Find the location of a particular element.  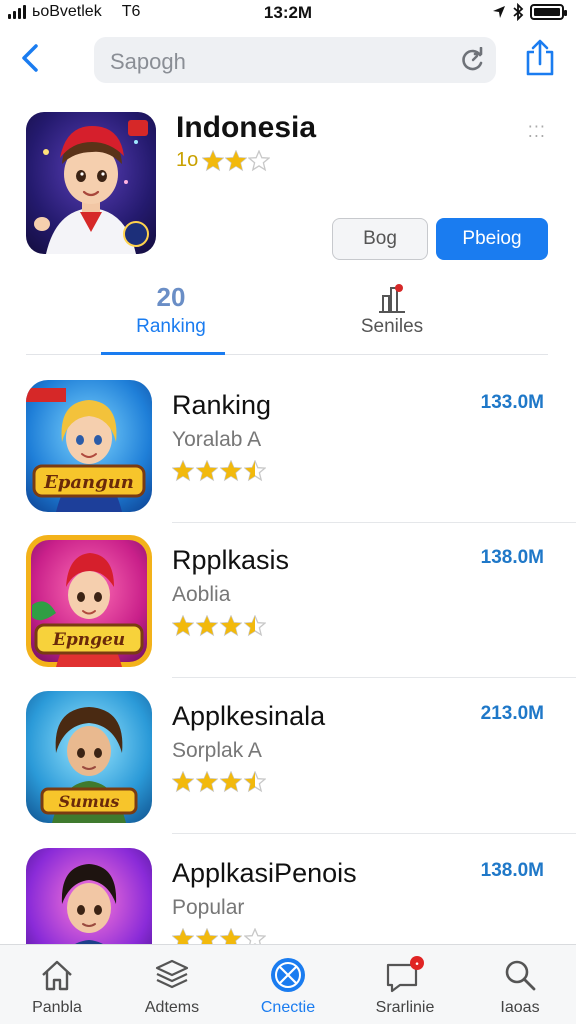

search-field: Sapogh is located at coordinates (295, 60).